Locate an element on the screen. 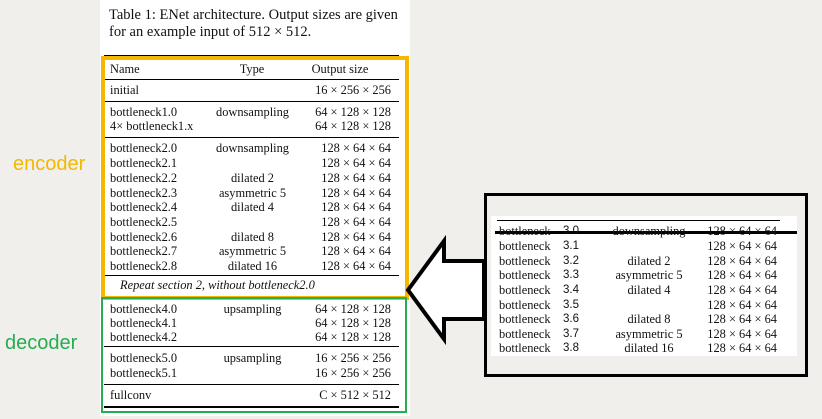 The width and height of the screenshot is (822, 419). zoom-cell-num: 3.8 is located at coordinates (571, 348).